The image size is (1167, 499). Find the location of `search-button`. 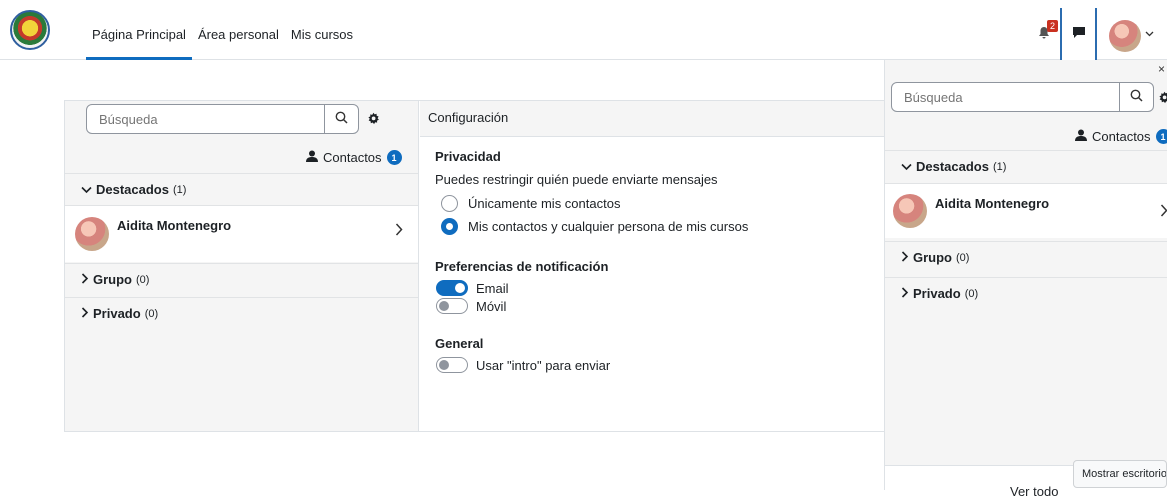

search-button is located at coordinates (341, 119).